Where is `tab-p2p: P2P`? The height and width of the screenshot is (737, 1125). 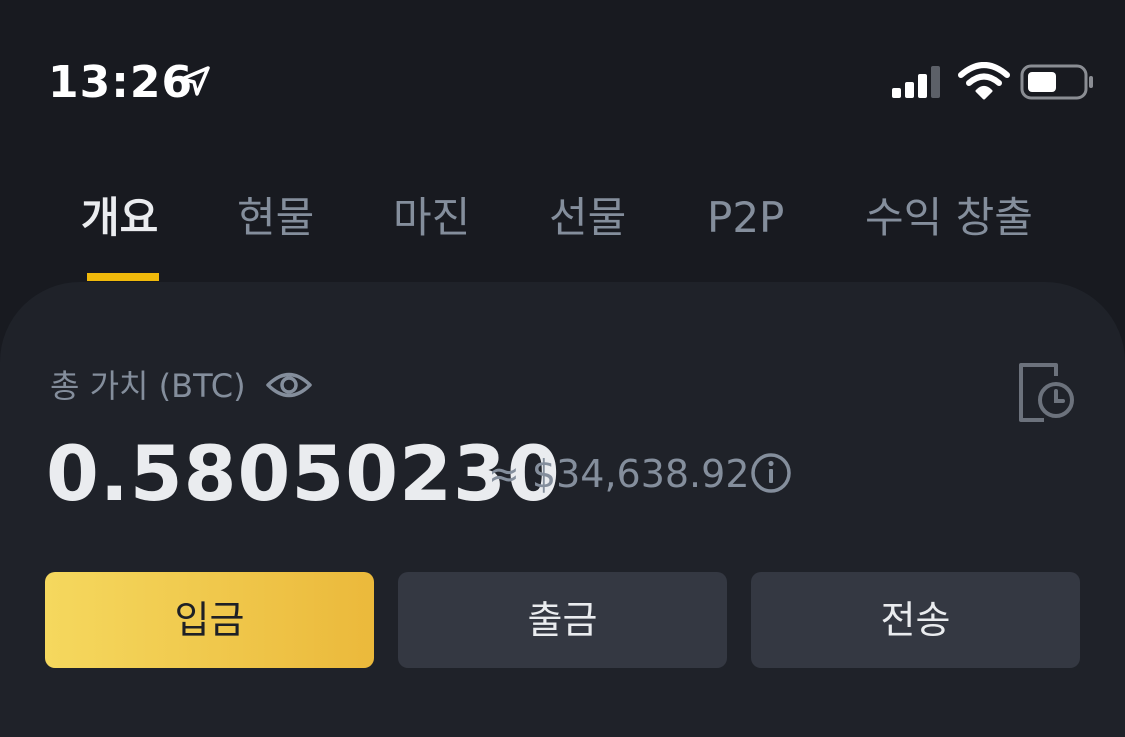
tab-p2p: P2P is located at coordinates (745, 218).